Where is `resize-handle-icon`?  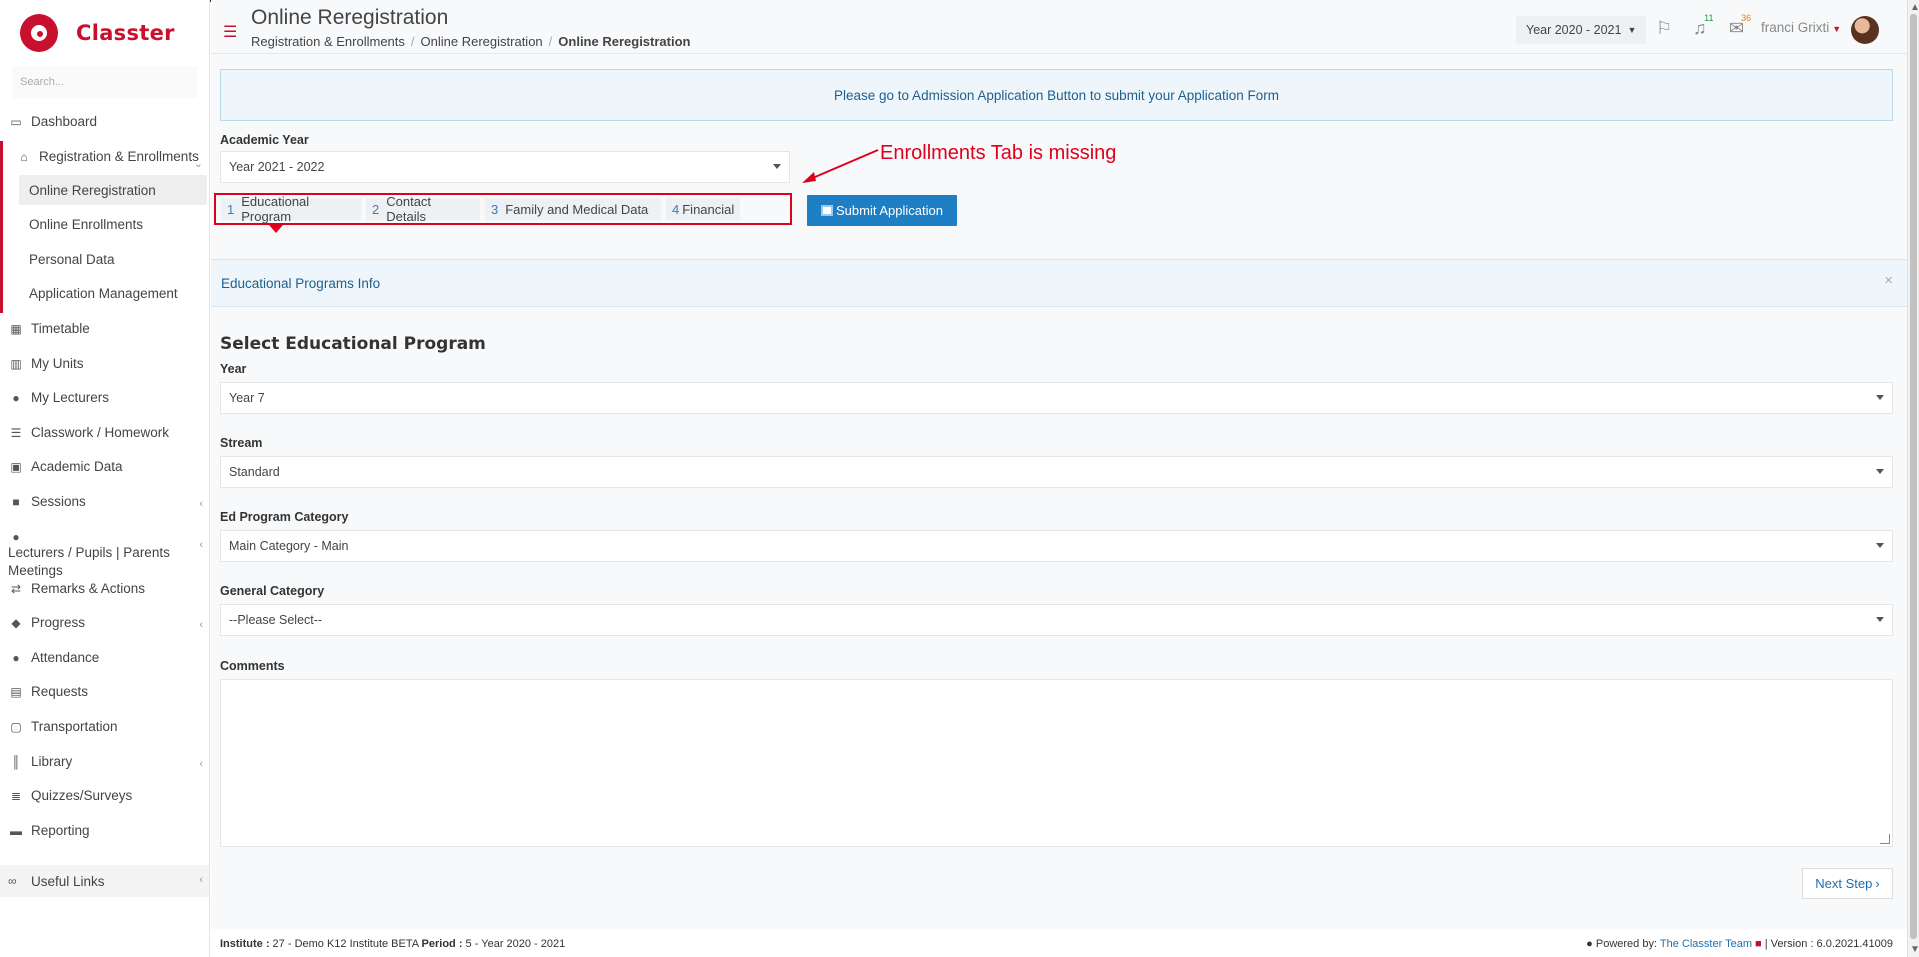 resize-handle-icon is located at coordinates (1885, 839).